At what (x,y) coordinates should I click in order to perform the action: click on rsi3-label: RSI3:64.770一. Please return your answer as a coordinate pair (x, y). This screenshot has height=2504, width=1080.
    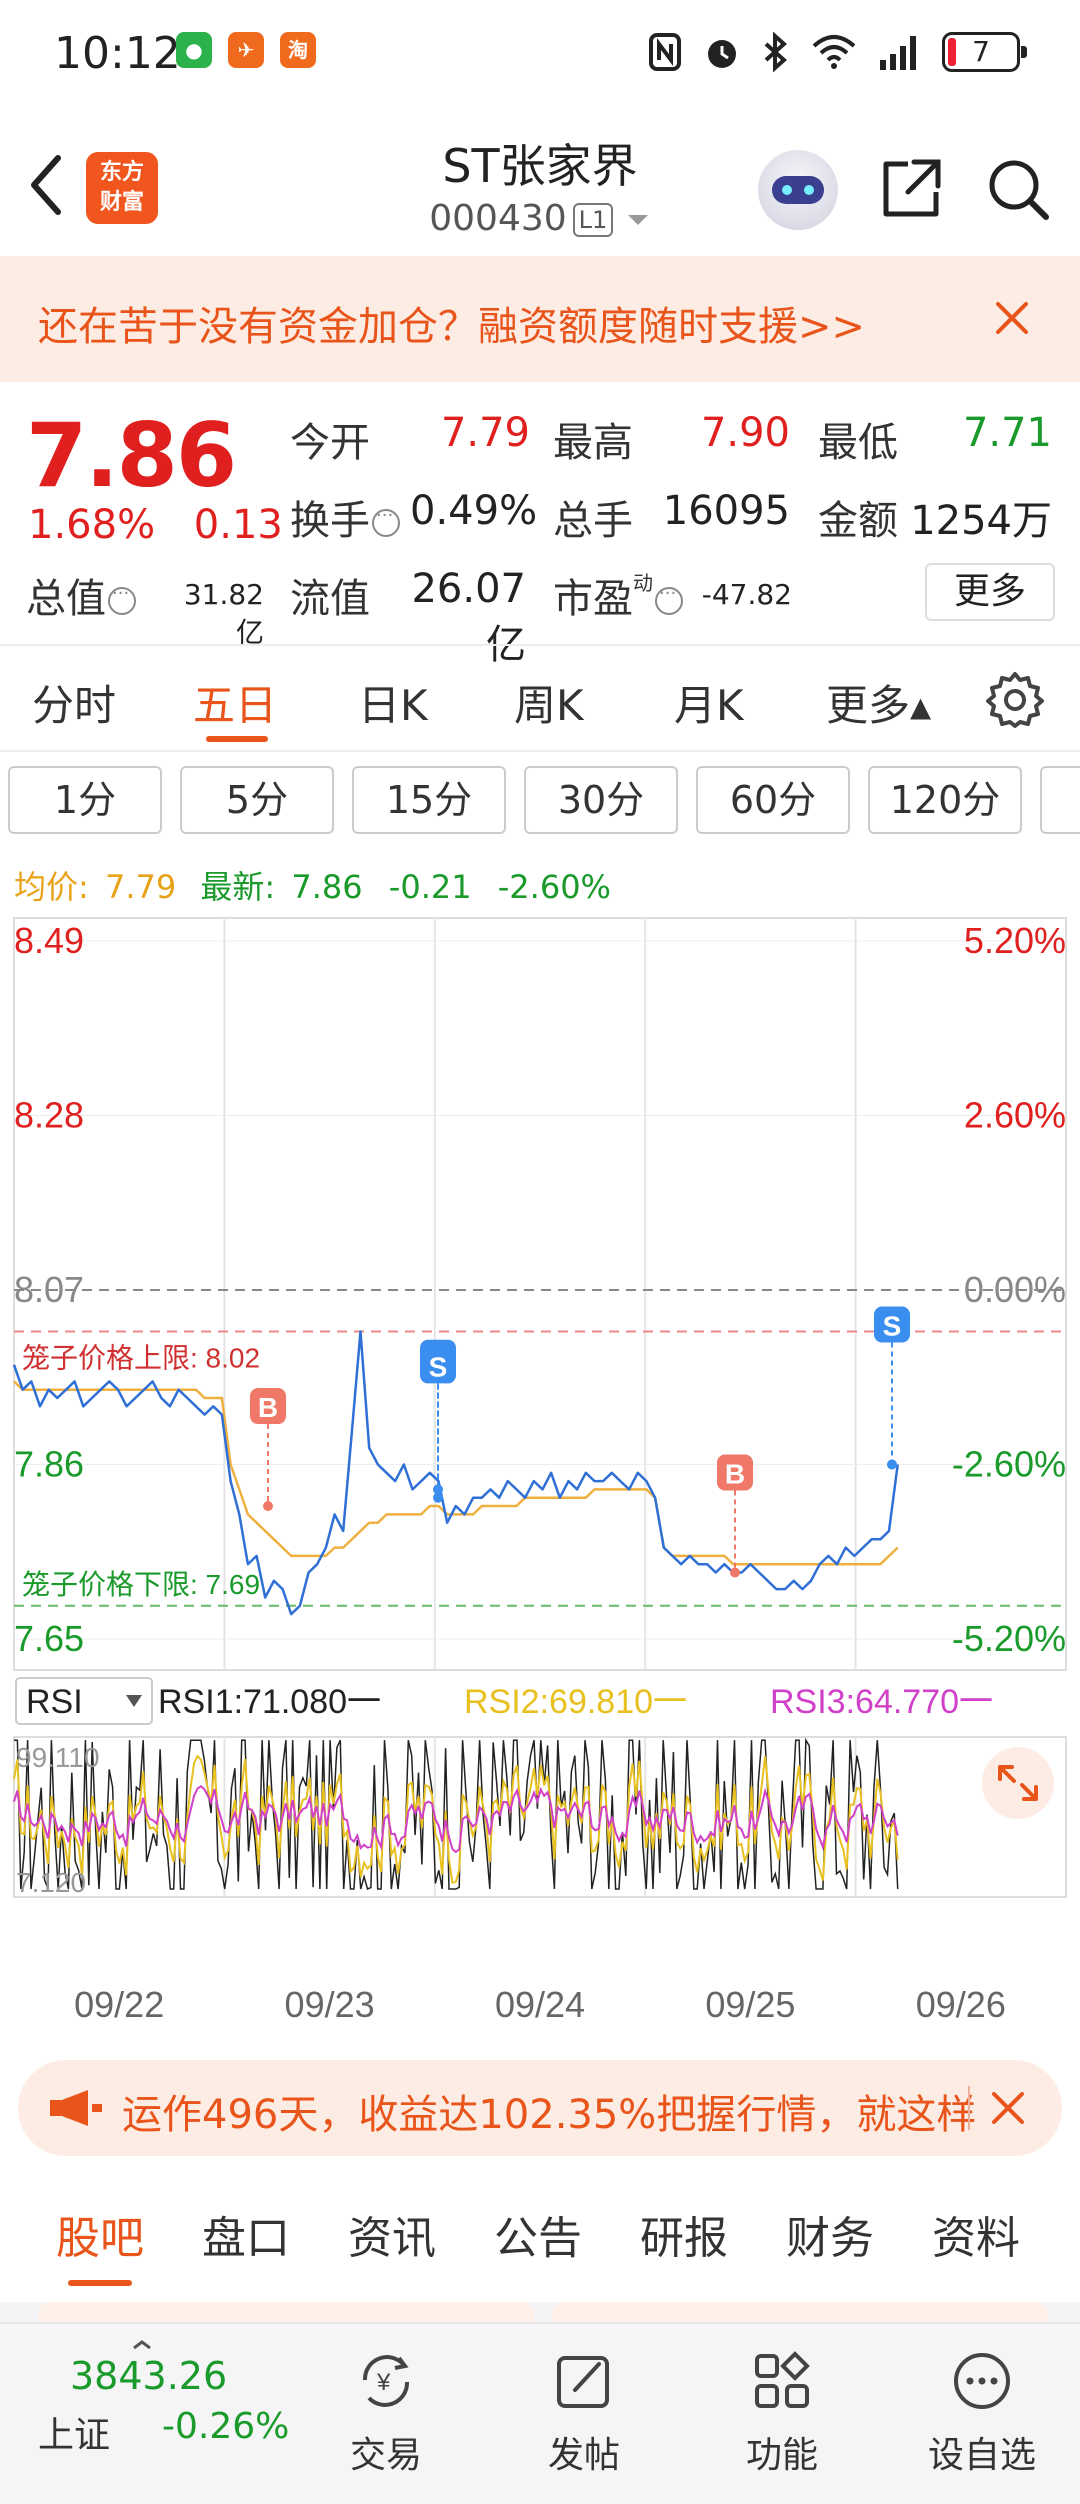
    Looking at the image, I should click on (881, 1702).